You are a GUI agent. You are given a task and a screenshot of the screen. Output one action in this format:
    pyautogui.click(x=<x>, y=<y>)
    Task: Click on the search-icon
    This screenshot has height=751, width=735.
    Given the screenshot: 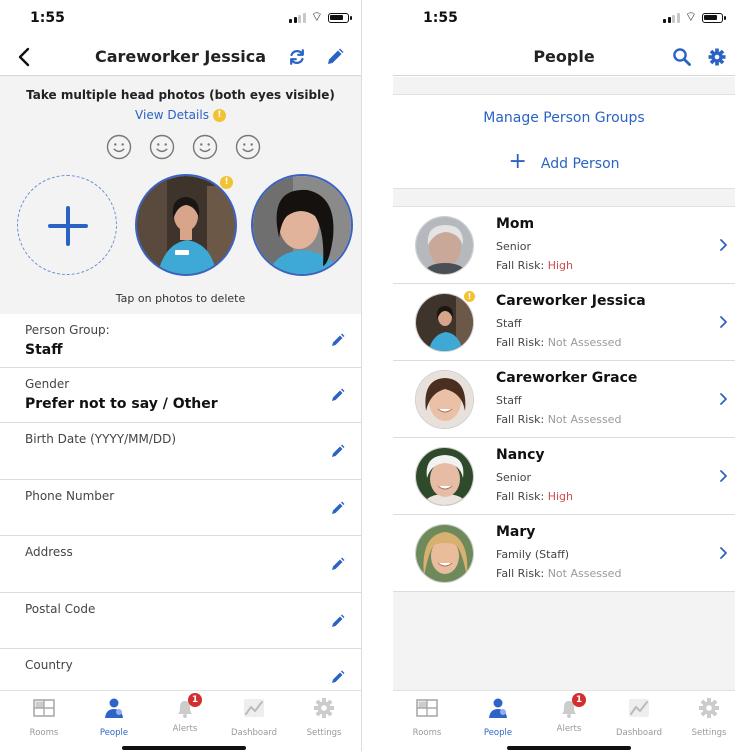 What is the action you would take?
    pyautogui.click(x=682, y=57)
    